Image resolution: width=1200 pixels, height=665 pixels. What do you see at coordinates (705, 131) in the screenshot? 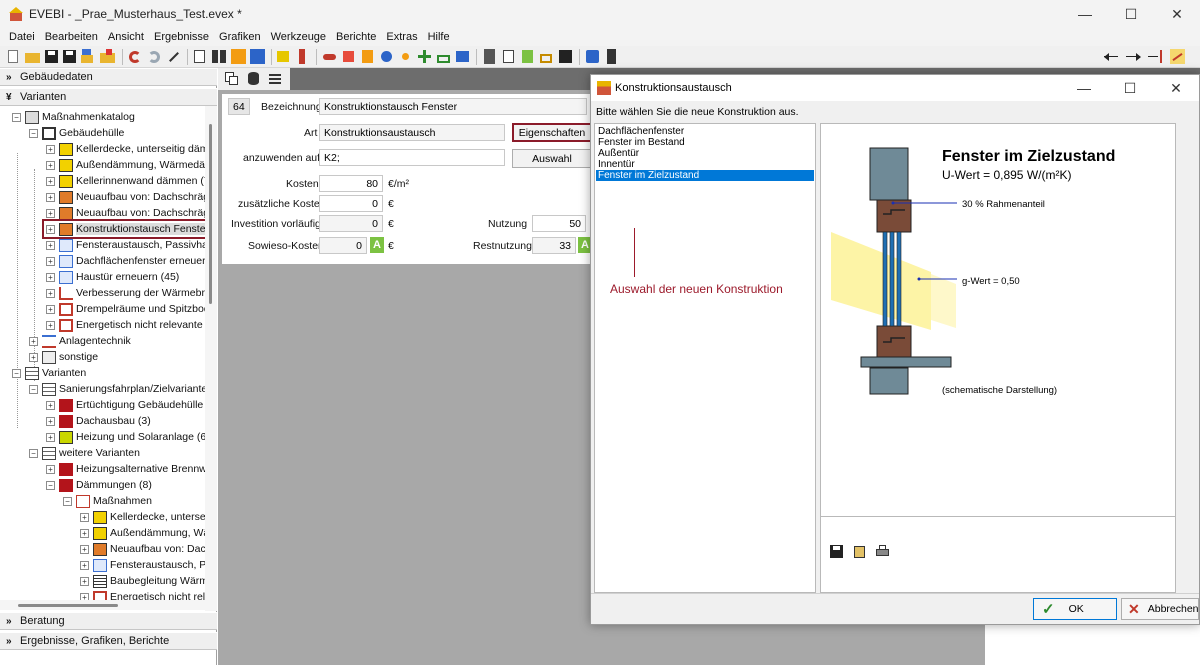
I see `list-item-dachflaechenfenster: Dachflächenfenster` at bounding box center [705, 131].